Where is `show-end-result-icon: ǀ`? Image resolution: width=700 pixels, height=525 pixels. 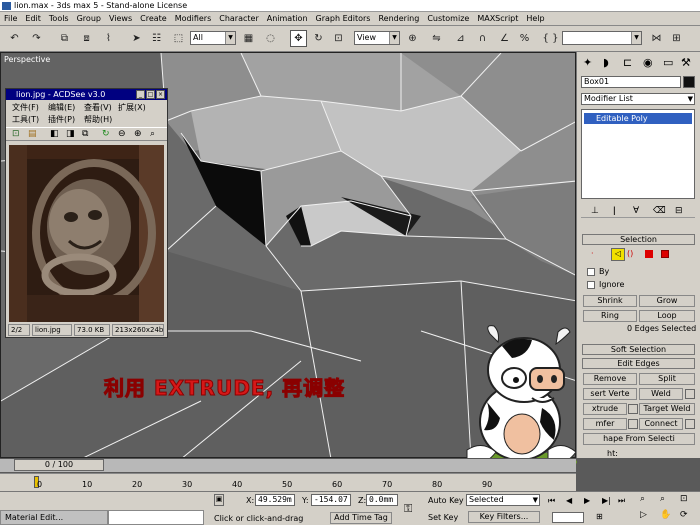
show-end-result-icon: ǀ is located at coordinates (614, 211).